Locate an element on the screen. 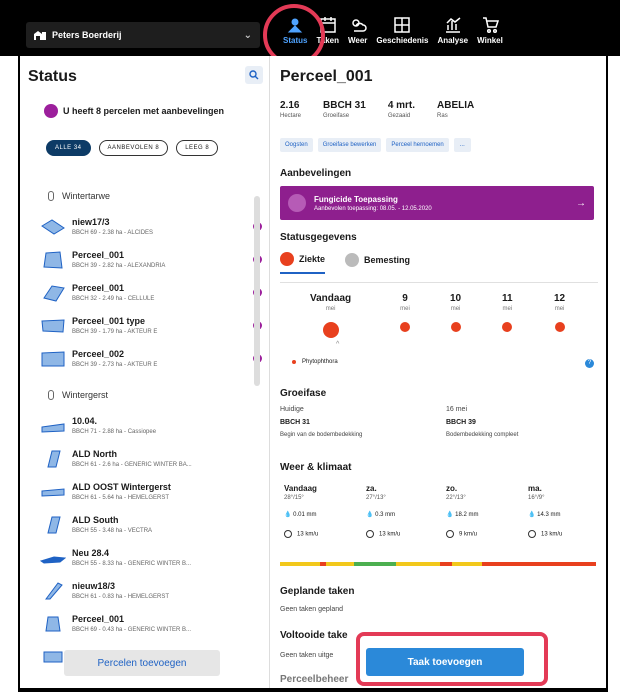 The height and width of the screenshot is (692, 620). growth-desc: Begin van de bodembedekking is located at coordinates (321, 435).